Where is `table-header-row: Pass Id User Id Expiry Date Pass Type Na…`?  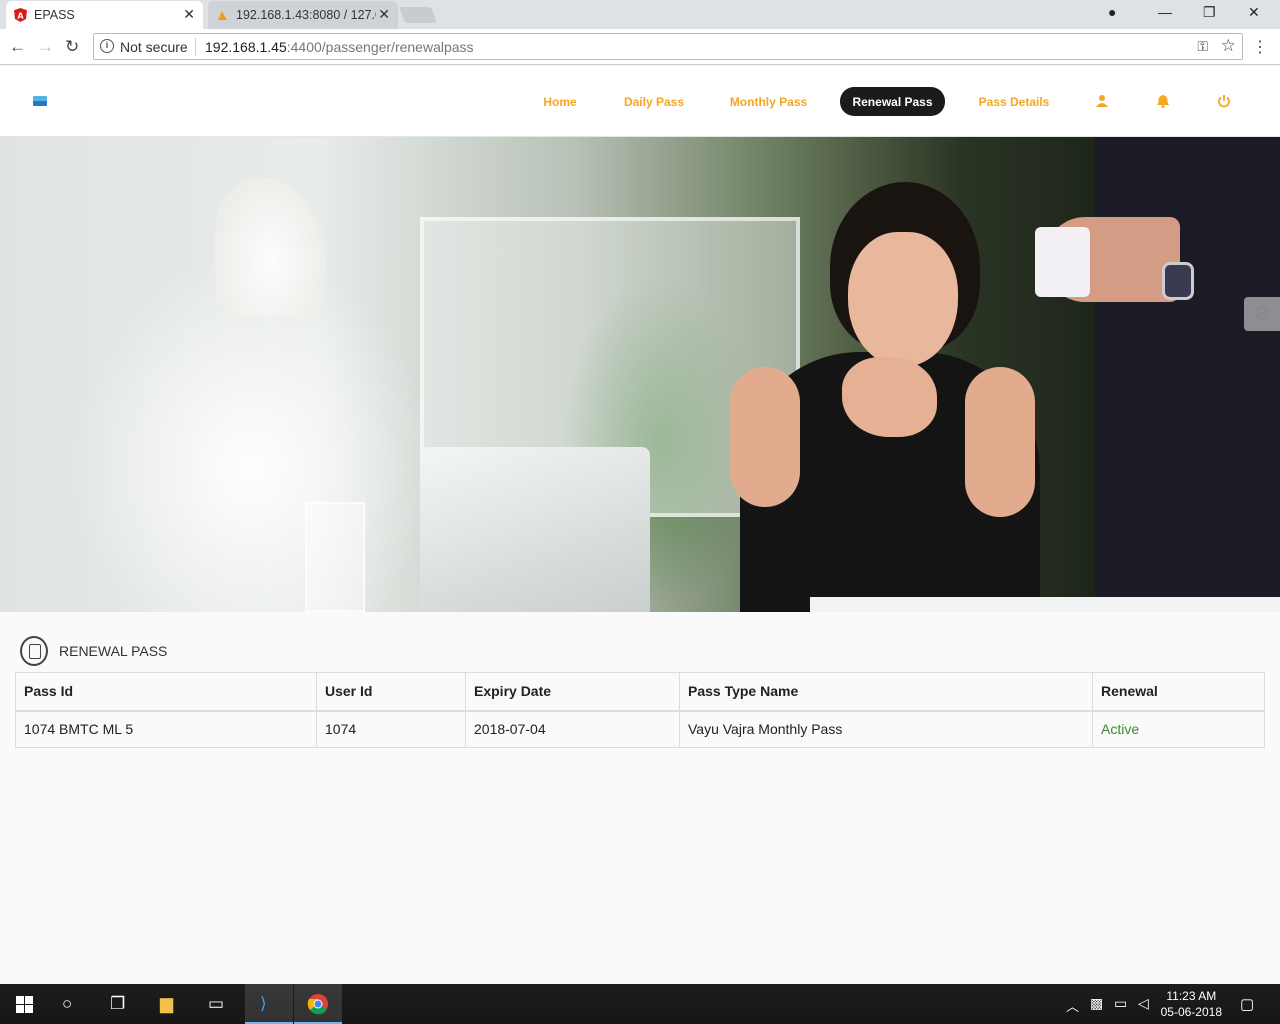 table-header-row: Pass Id User Id Expiry Date Pass Type Na… is located at coordinates (640, 692).